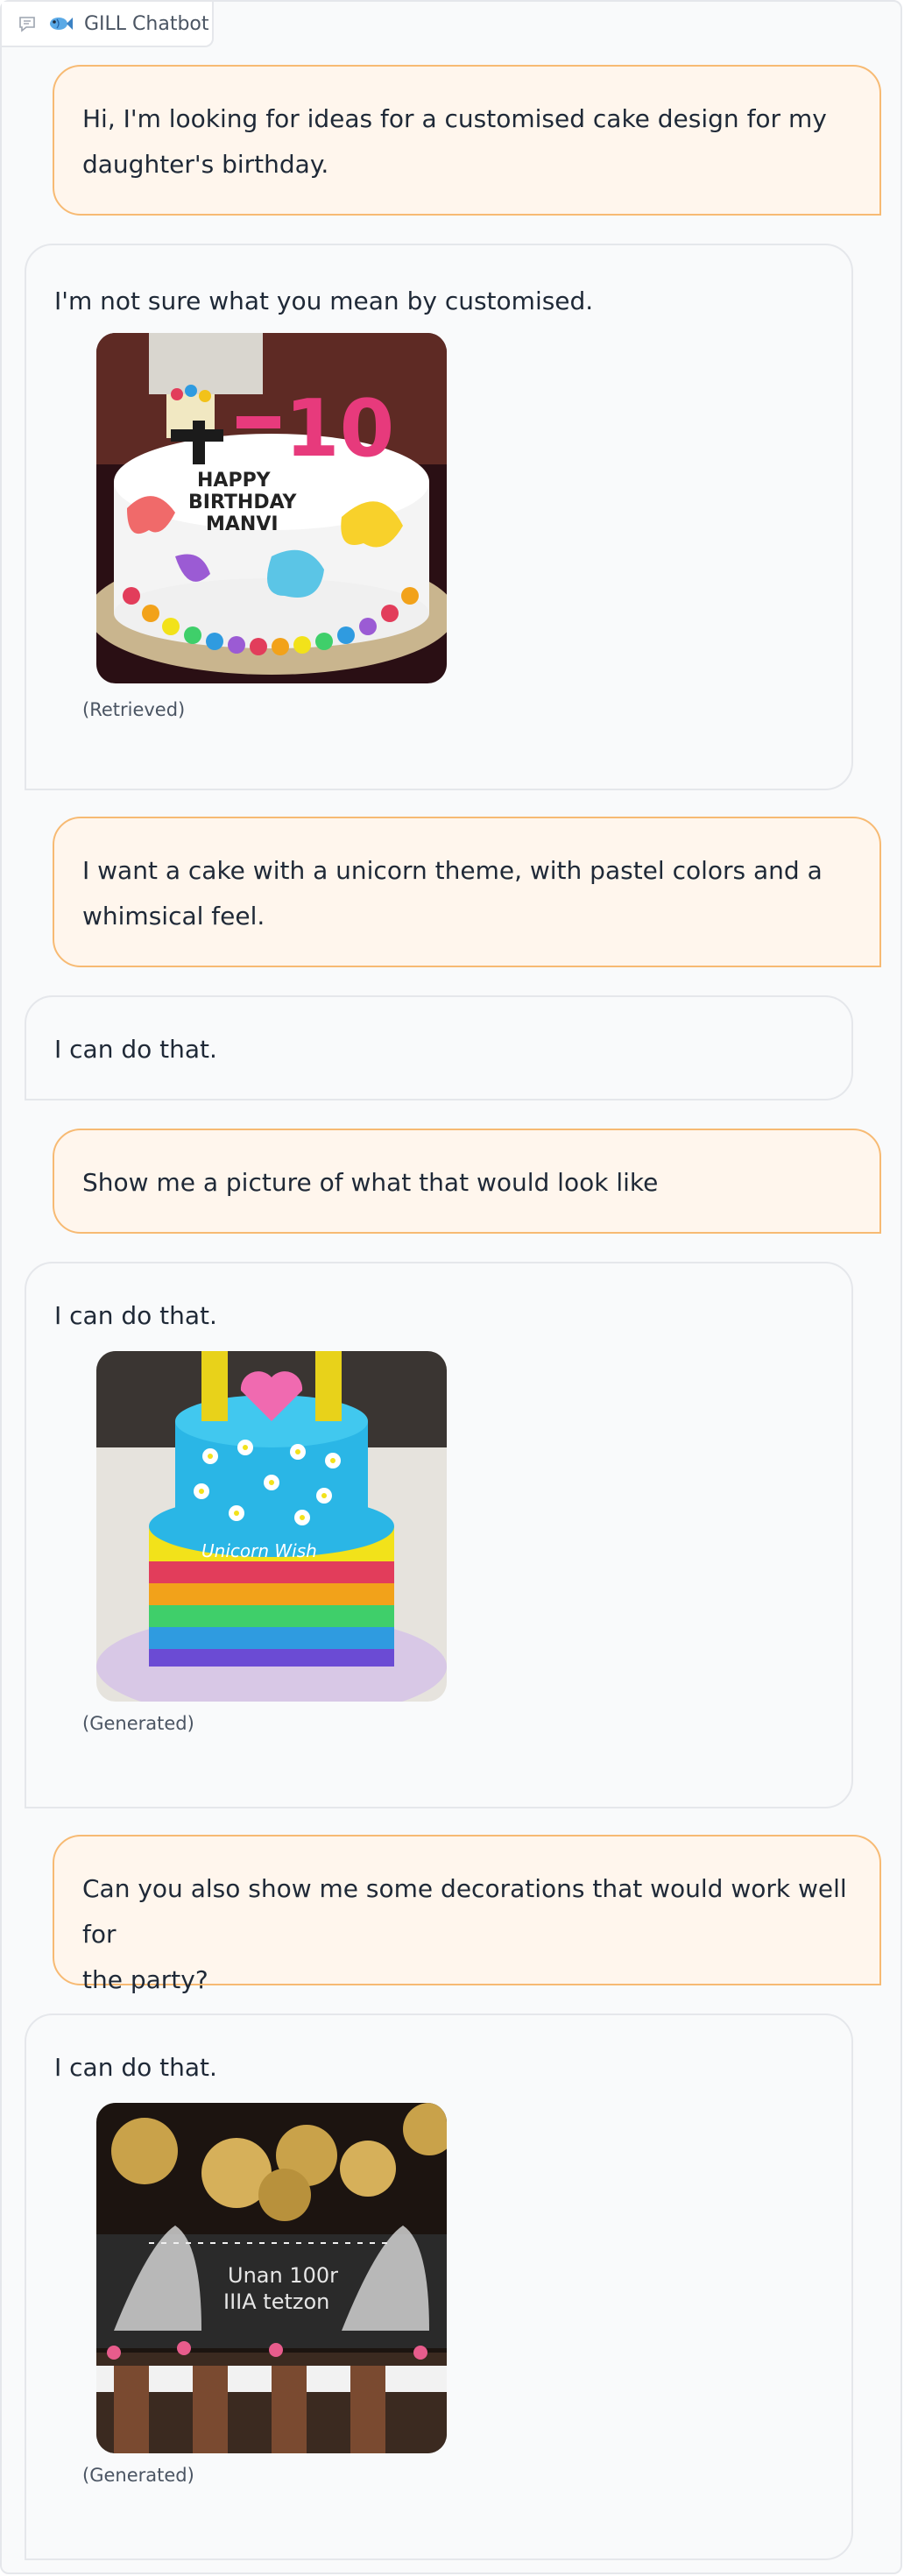 The width and height of the screenshot is (904, 2576). What do you see at coordinates (146, 23) in the screenshot?
I see `chatbot-title: GILL Chatbot` at bounding box center [146, 23].